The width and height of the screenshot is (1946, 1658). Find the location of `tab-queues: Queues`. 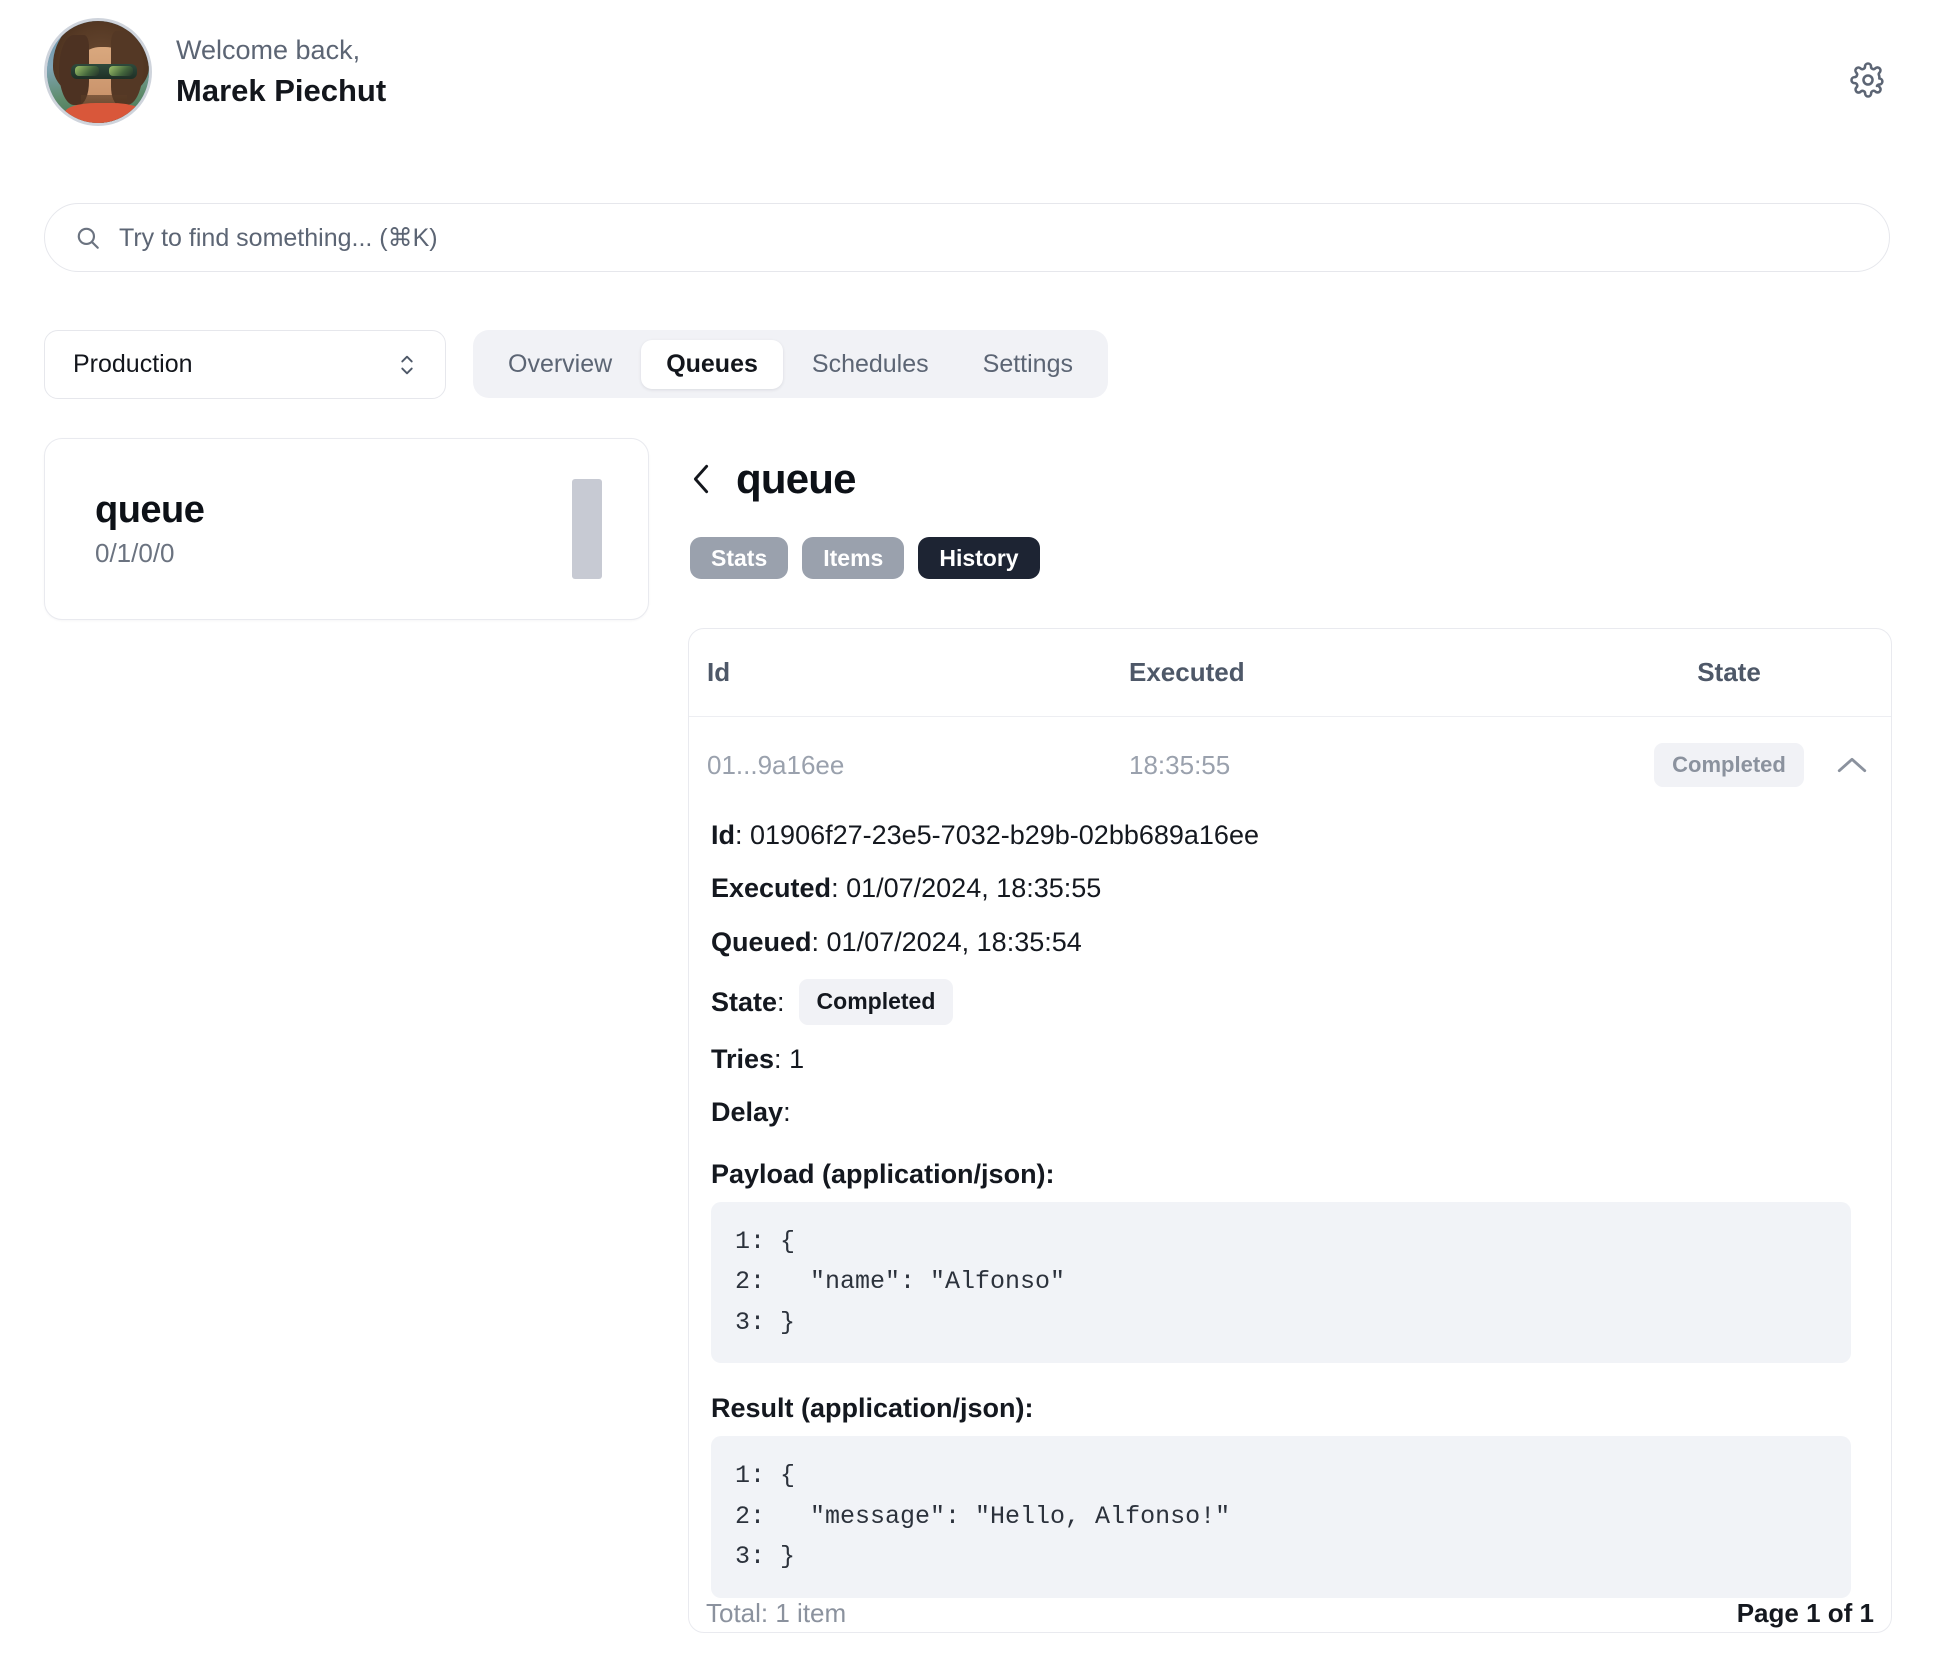

tab-queues: Queues is located at coordinates (712, 364).